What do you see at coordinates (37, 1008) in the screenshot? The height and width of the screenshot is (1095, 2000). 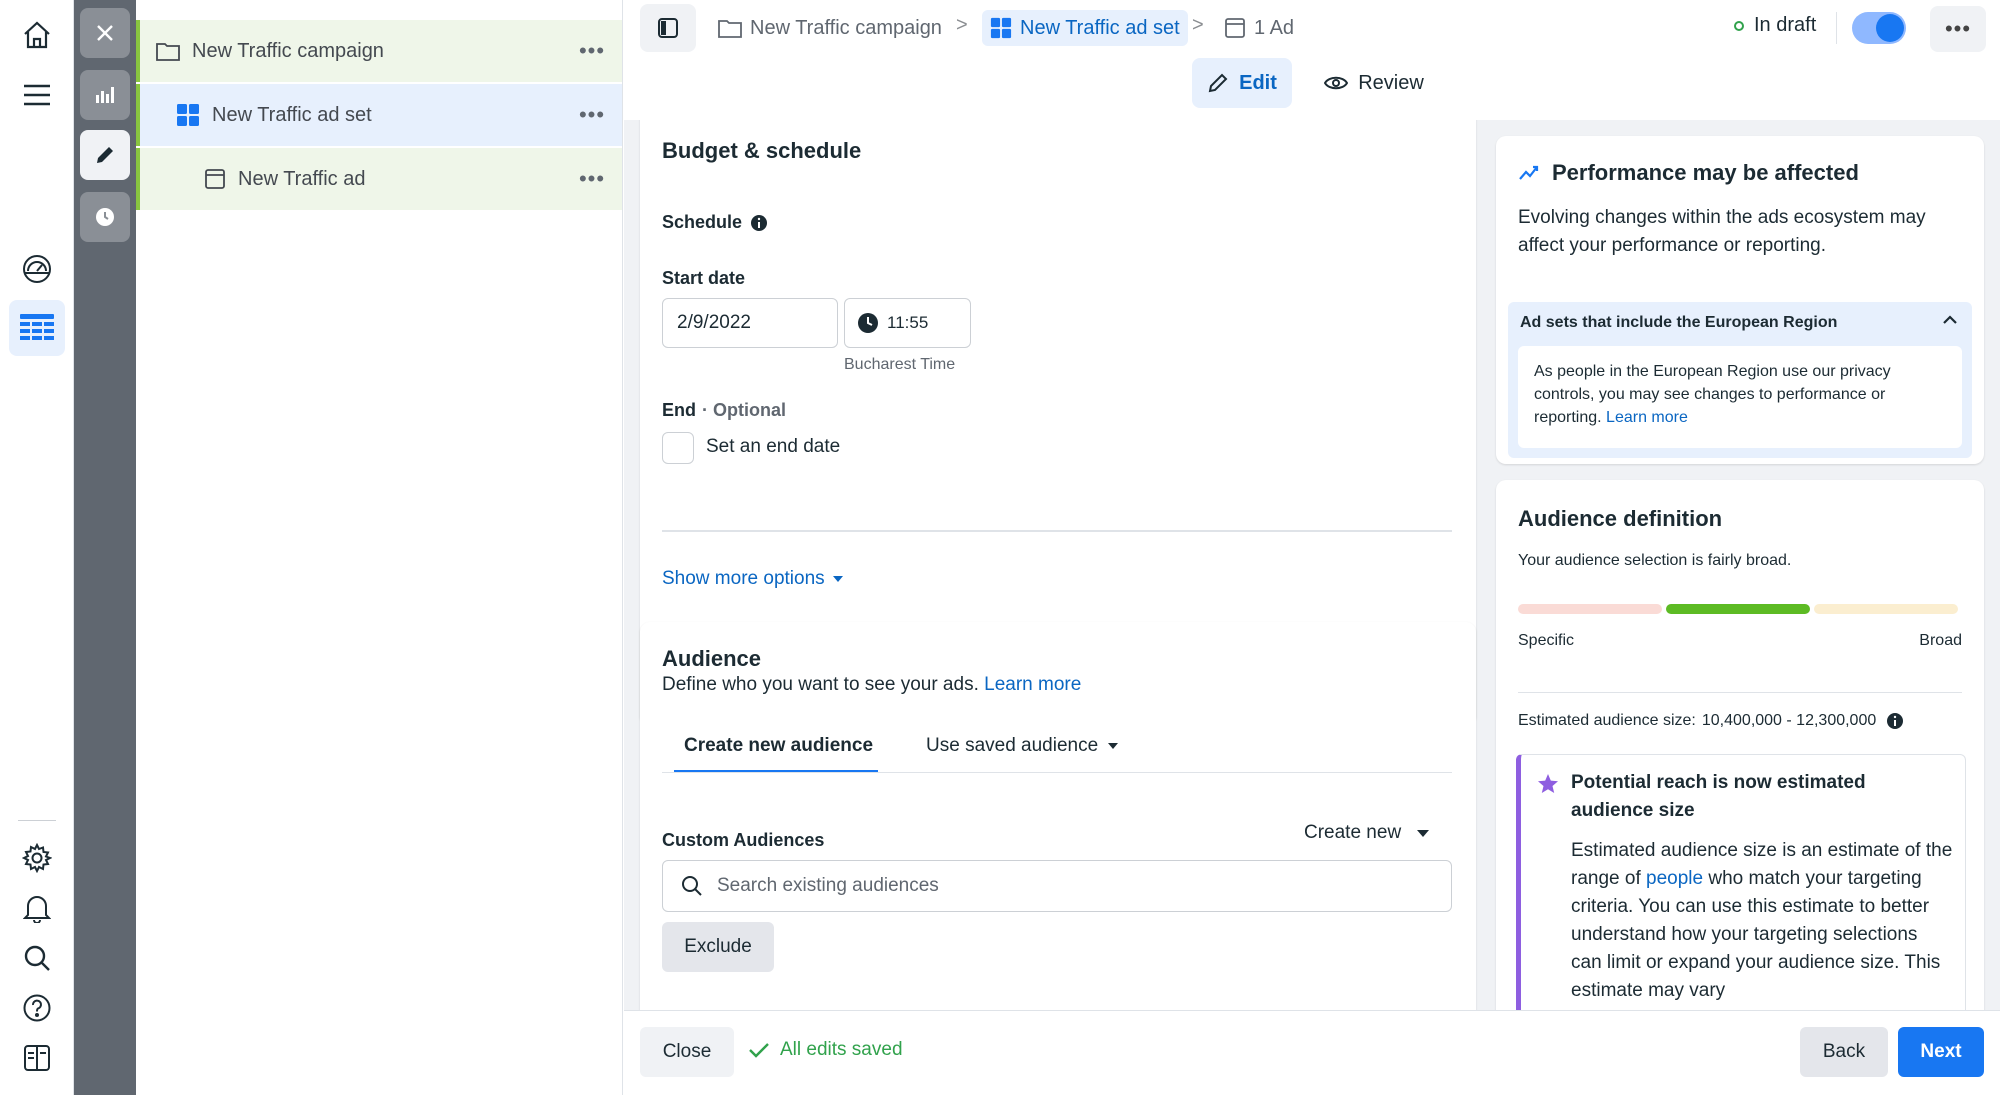 I see `help-icon` at bounding box center [37, 1008].